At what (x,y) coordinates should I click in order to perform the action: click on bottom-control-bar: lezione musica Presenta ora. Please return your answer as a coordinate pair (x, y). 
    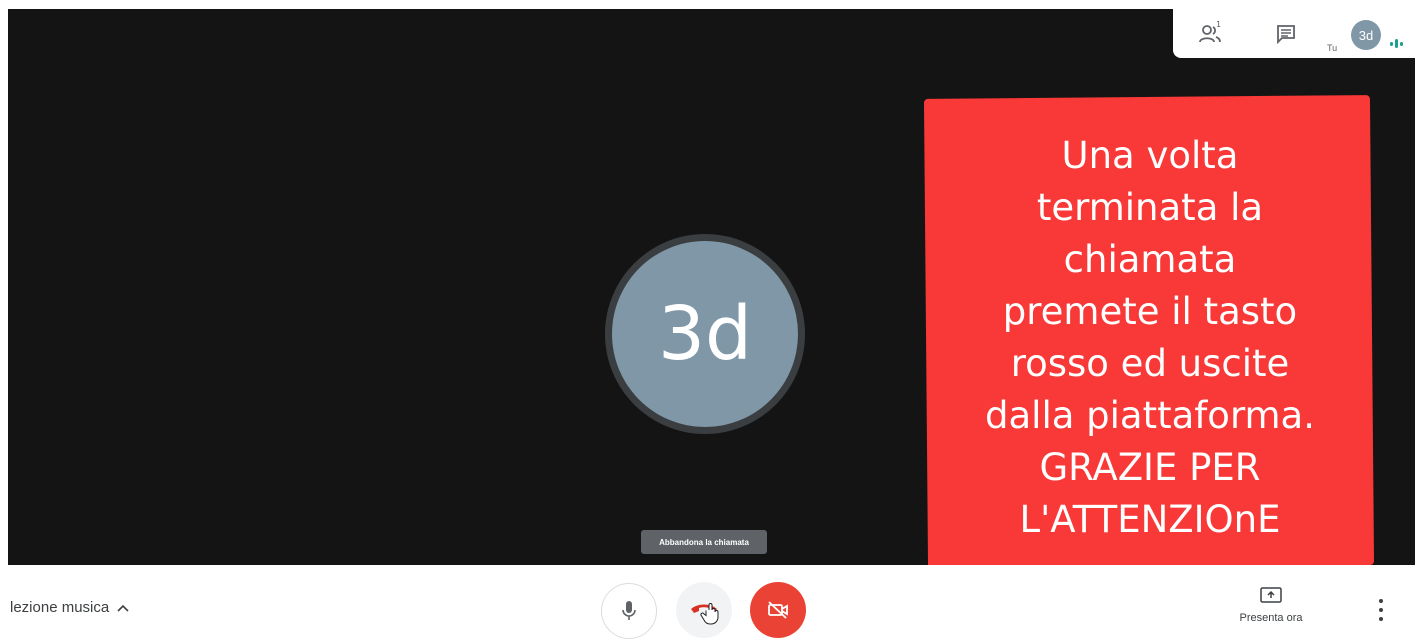
    Looking at the image, I should click on (707, 602).